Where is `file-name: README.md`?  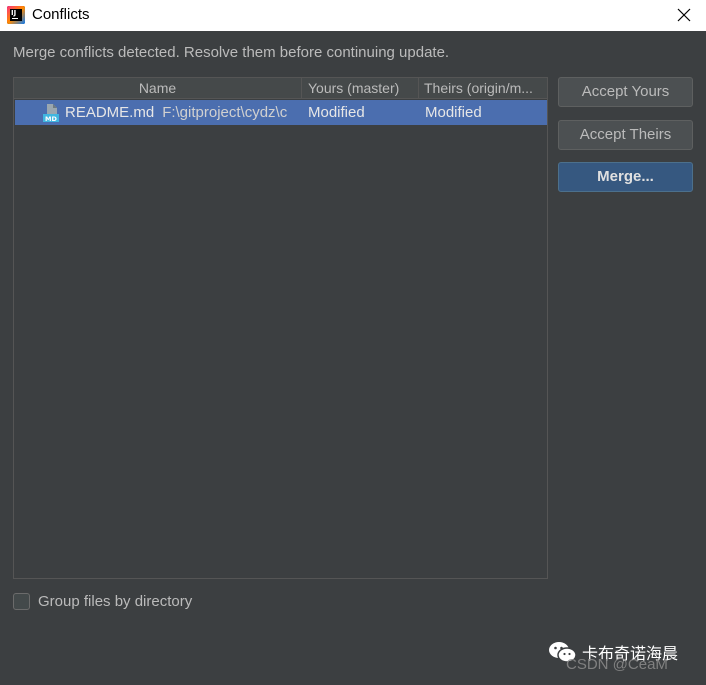 file-name: README.md is located at coordinates (110, 112).